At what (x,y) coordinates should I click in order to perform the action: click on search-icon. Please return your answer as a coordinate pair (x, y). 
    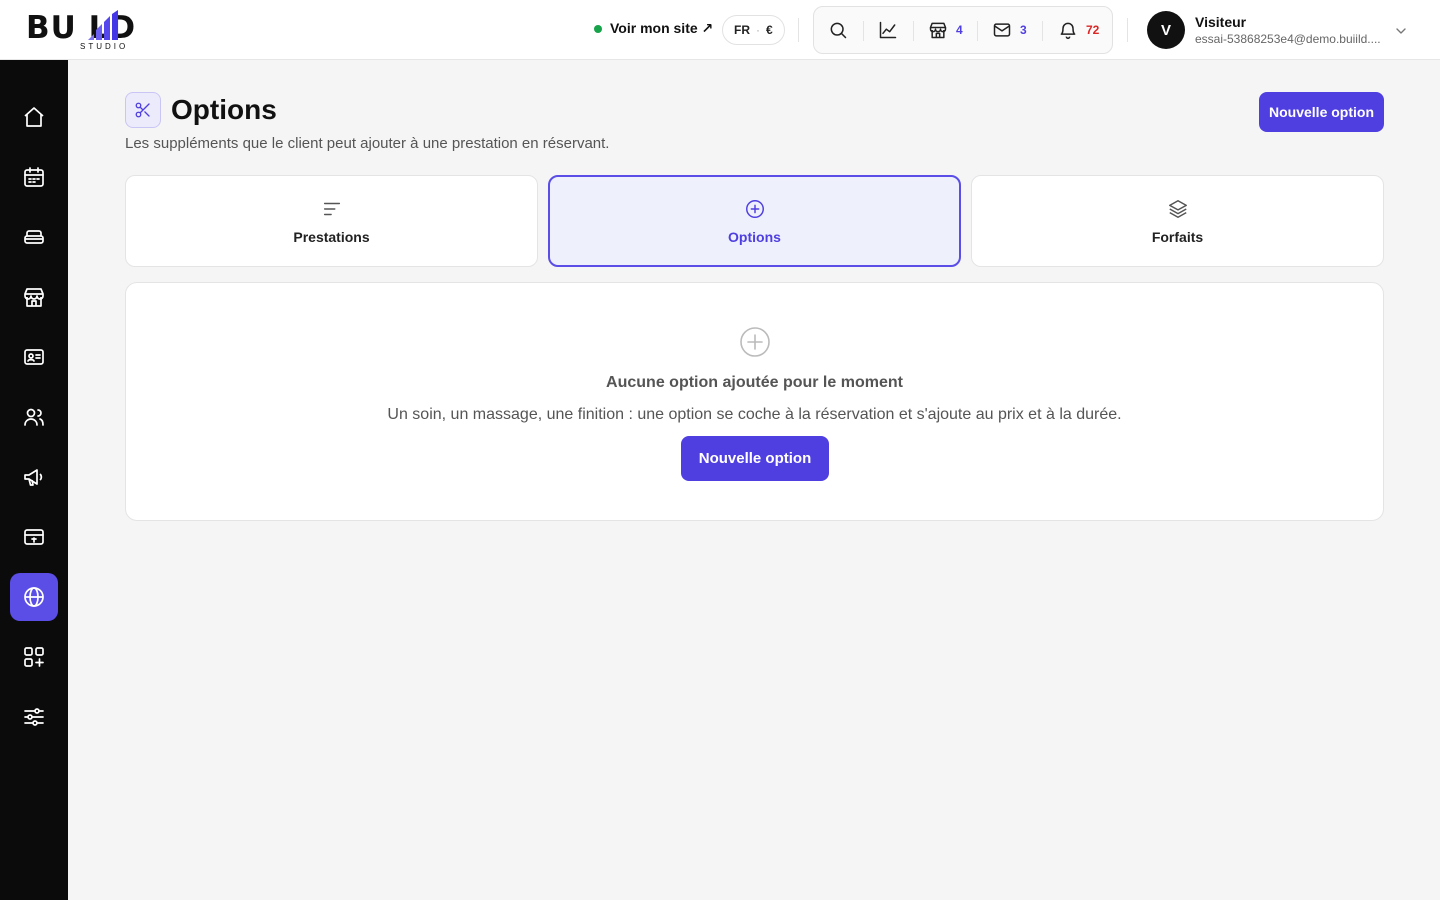
    Looking at the image, I should click on (838, 30).